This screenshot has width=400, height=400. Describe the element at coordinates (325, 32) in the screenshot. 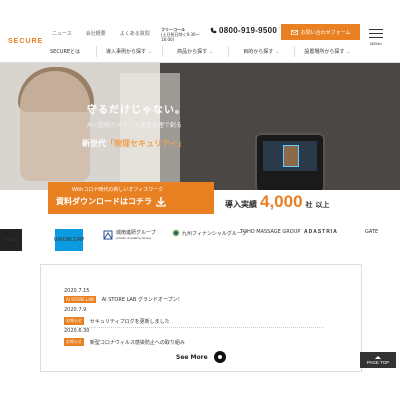

I see `contact-form-label: お問い合わせフォーム` at that location.